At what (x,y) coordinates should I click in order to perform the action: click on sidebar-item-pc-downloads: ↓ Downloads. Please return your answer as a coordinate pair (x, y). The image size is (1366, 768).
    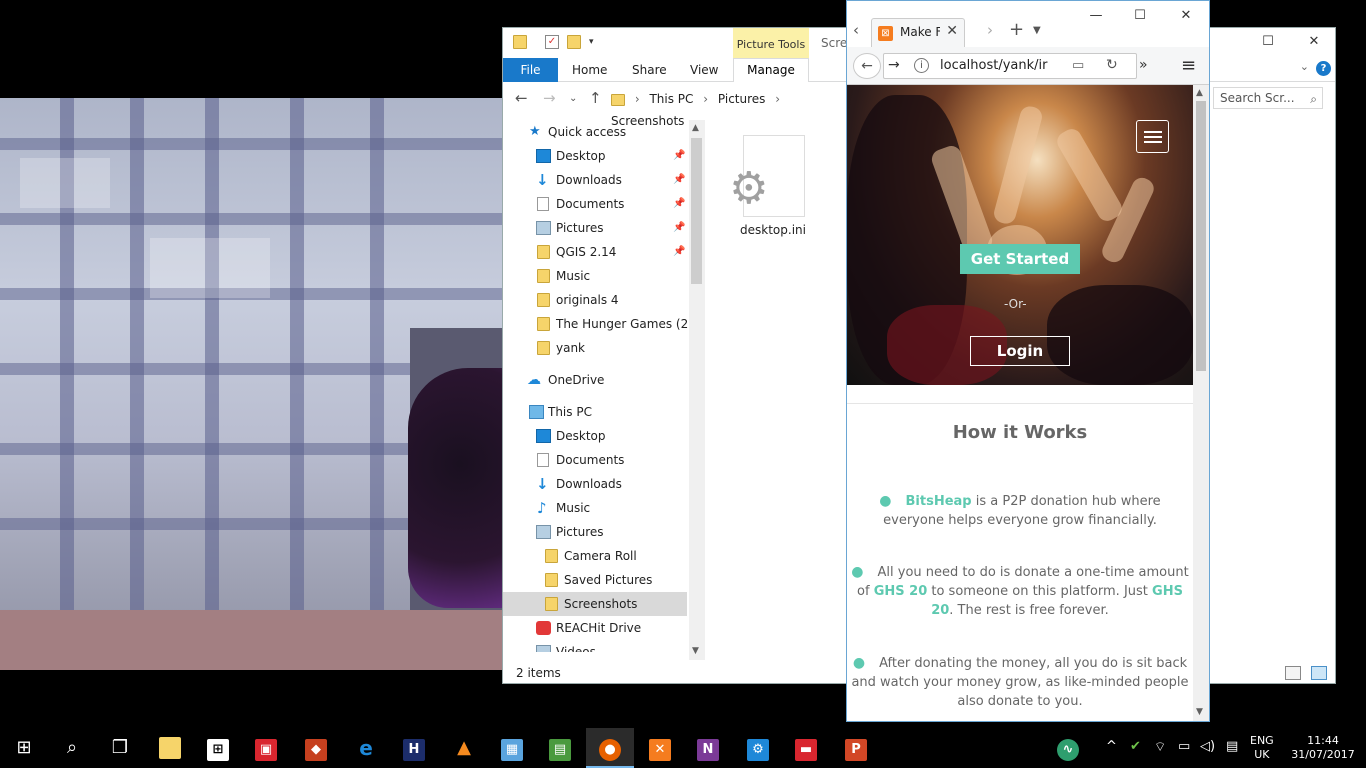
    Looking at the image, I should click on (603, 484).